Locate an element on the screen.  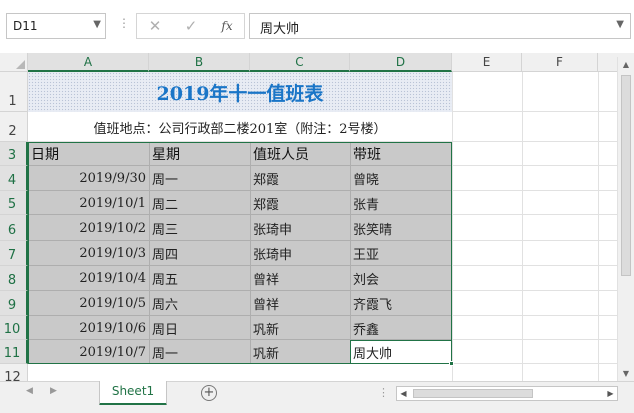
row-header-7: 7 is located at coordinates (14, 253).